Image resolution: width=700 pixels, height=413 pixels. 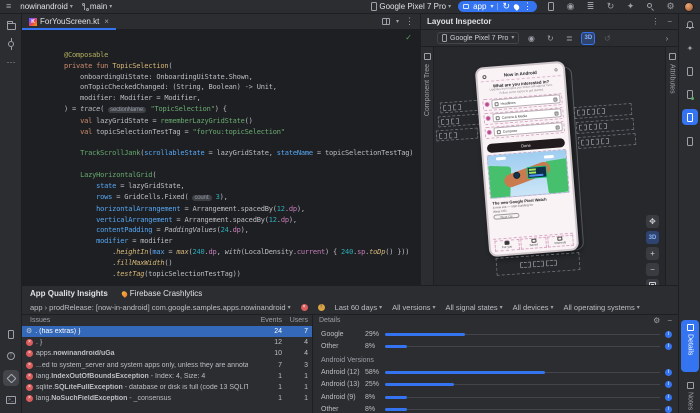 I want to click on device-explorer-tool-button, so click(x=690, y=141).